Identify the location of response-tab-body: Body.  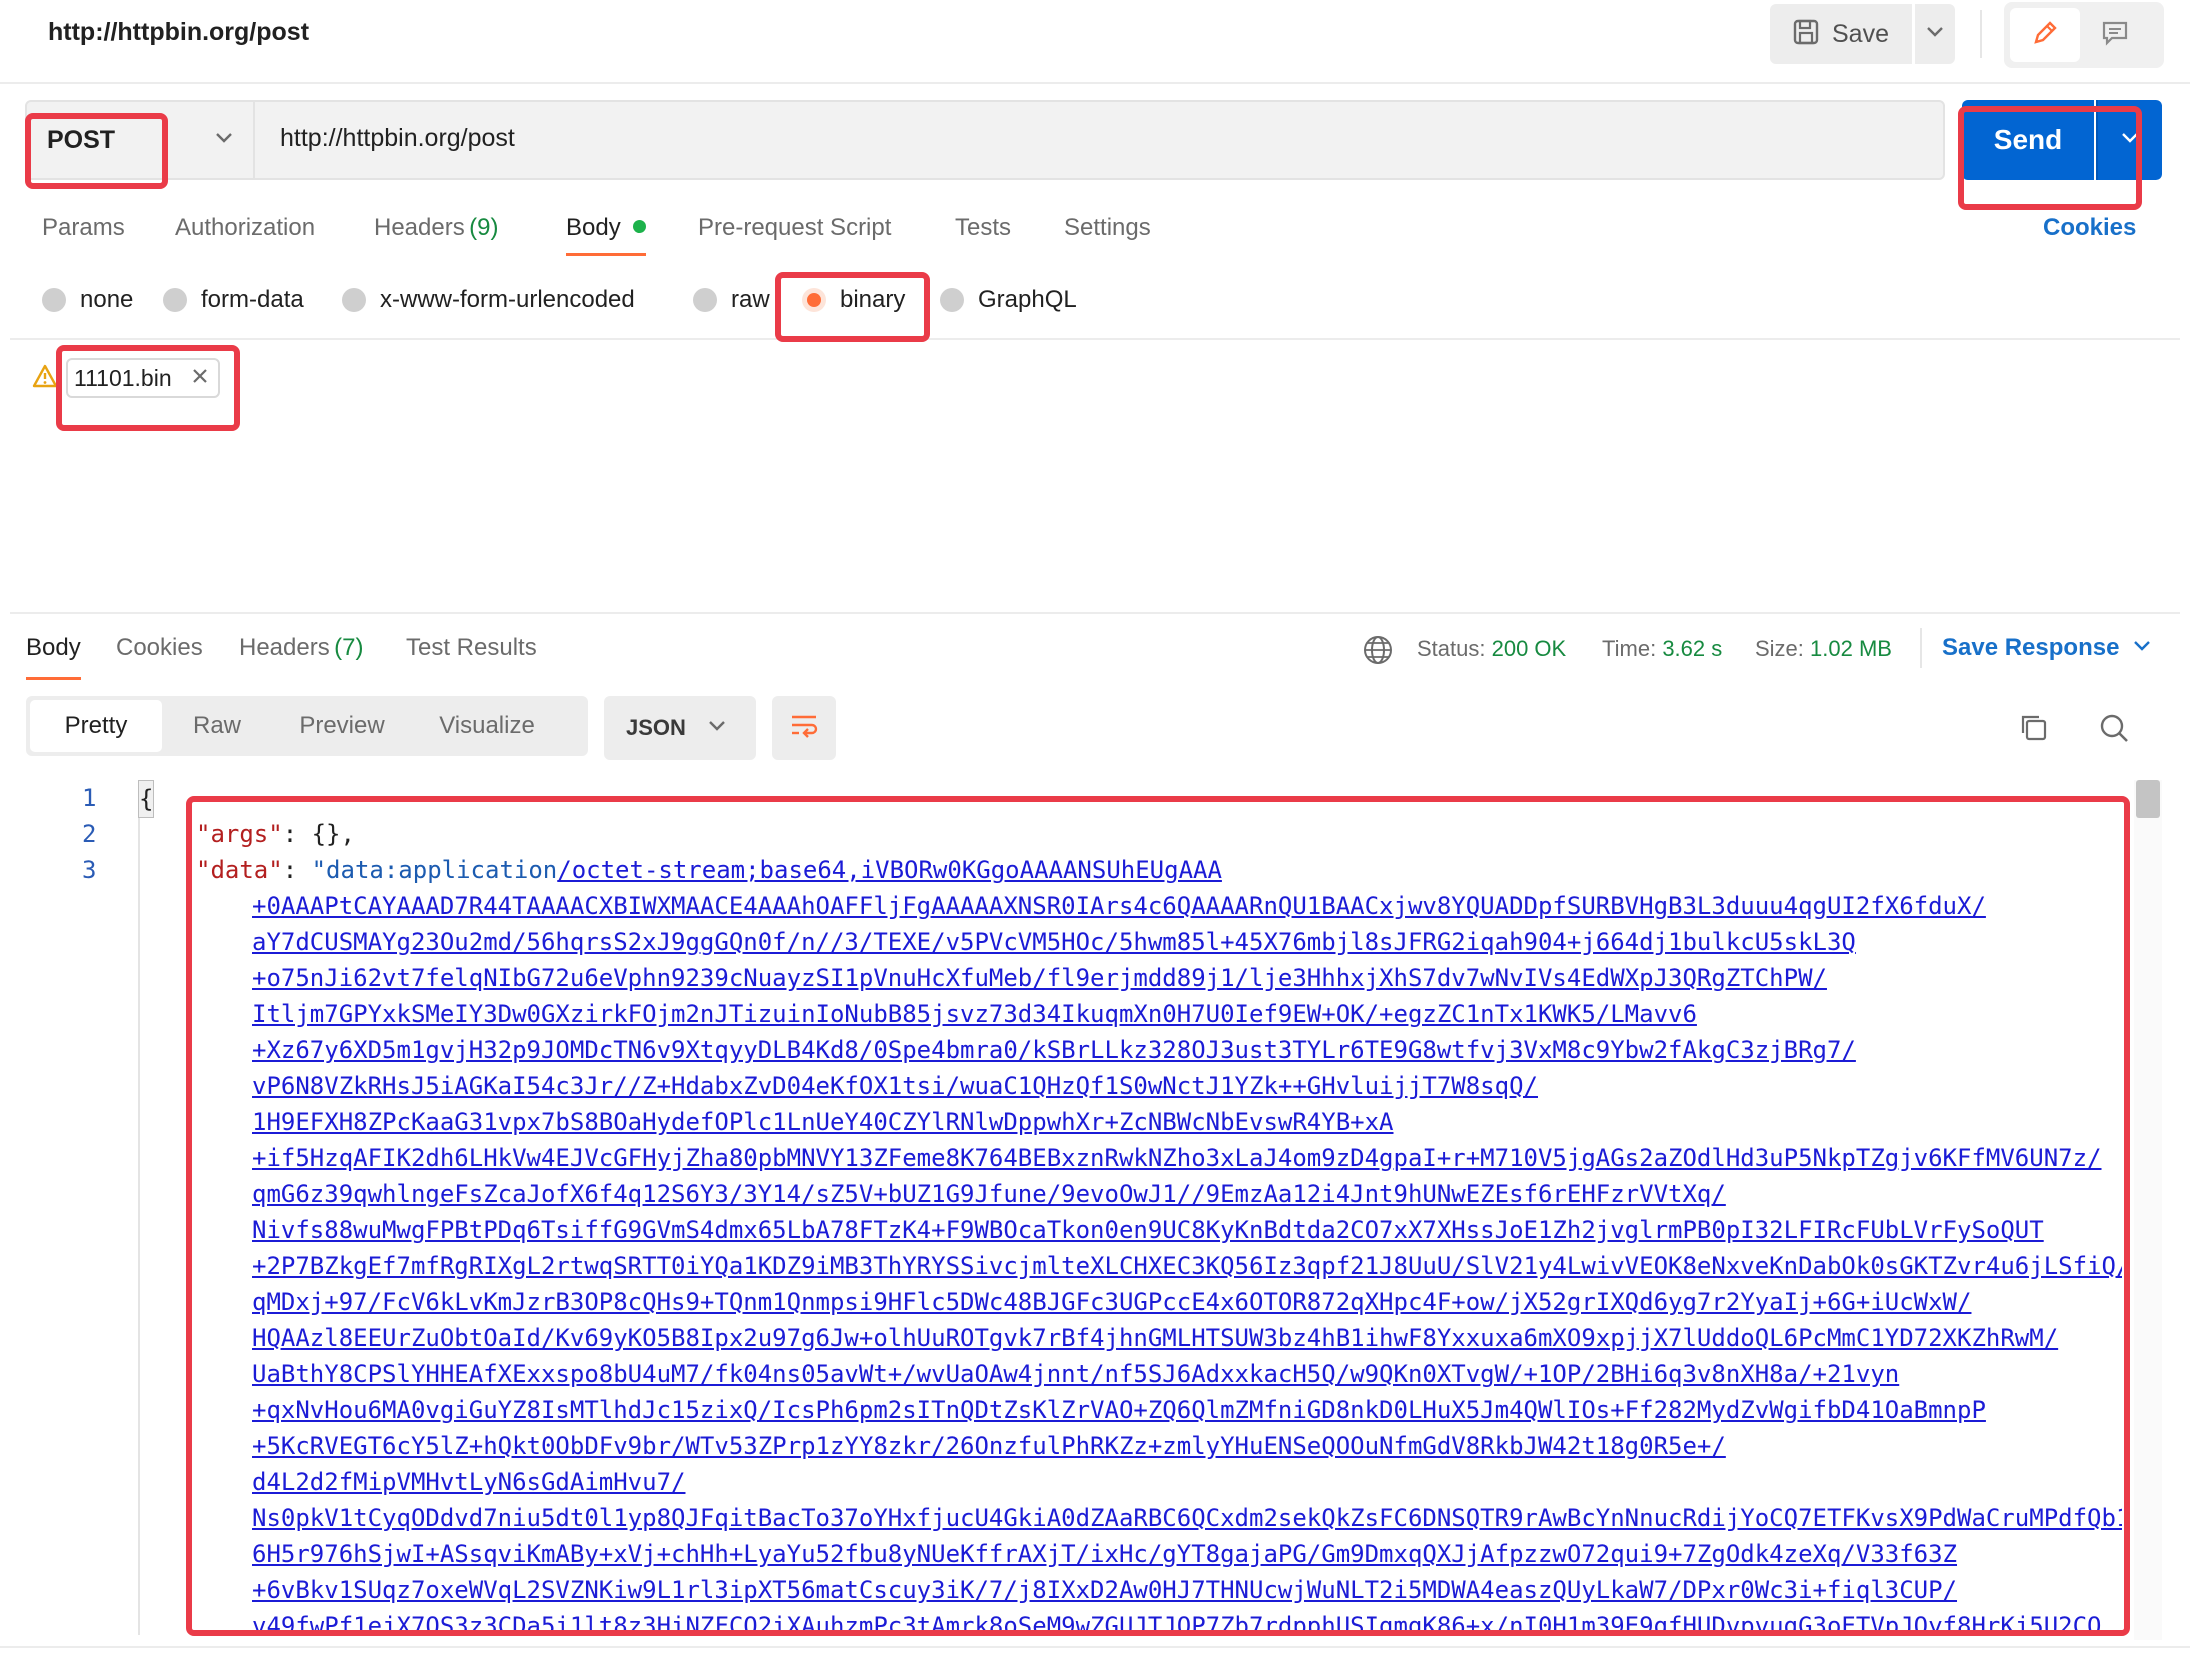
(53, 657).